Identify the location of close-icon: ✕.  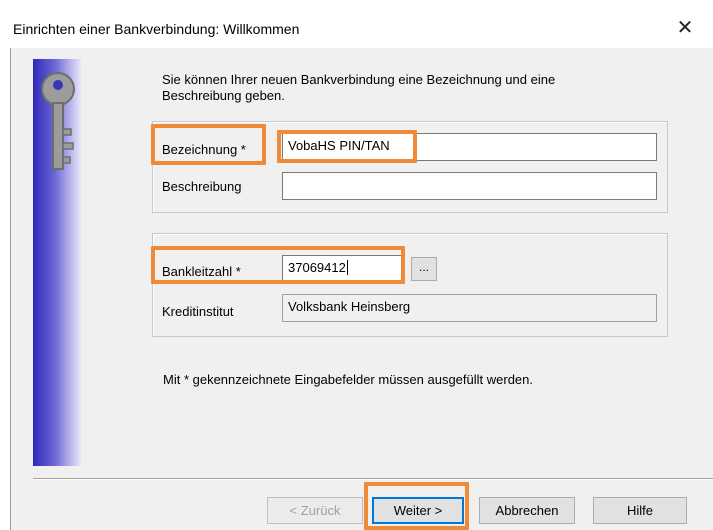
(685, 28).